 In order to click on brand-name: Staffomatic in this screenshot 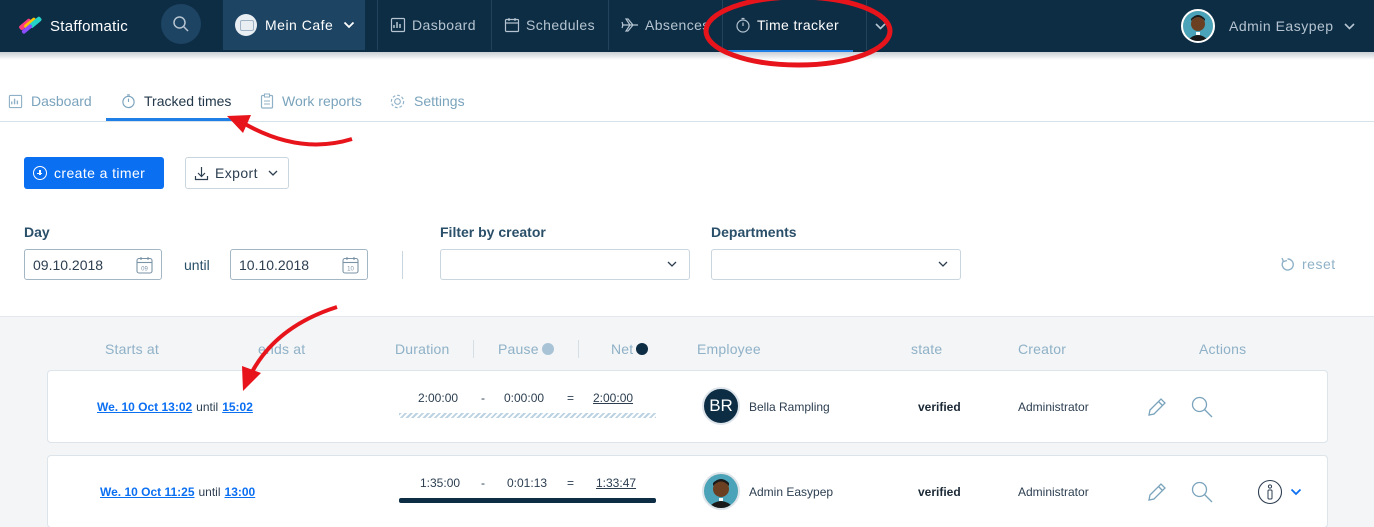, I will do `click(89, 26)`.